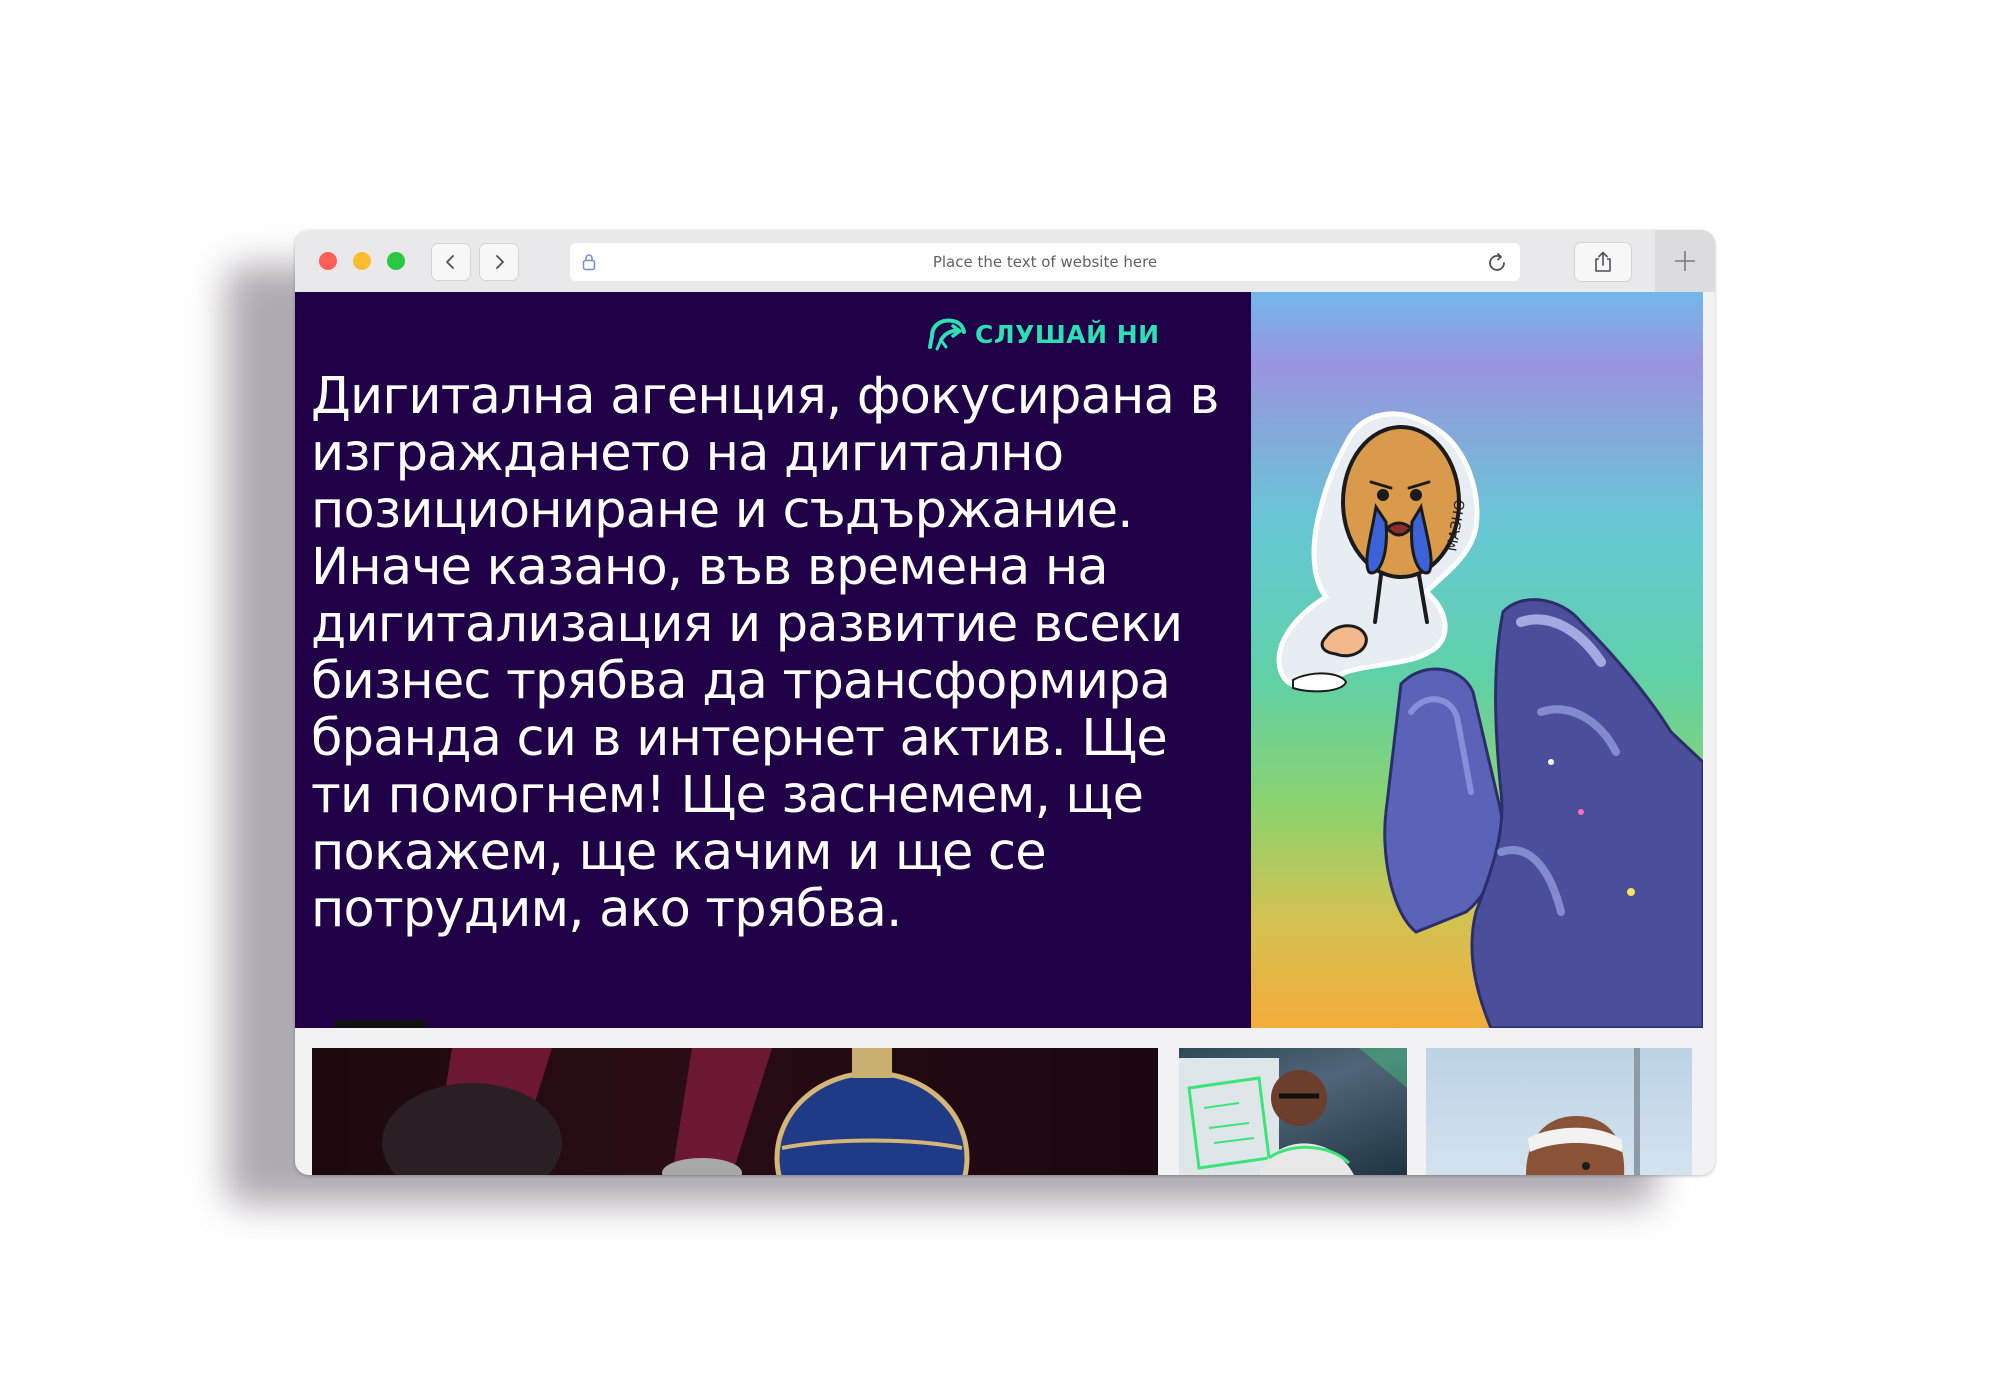  Describe the element at coordinates (1497, 263) in the screenshot. I see `reload-icon` at that location.